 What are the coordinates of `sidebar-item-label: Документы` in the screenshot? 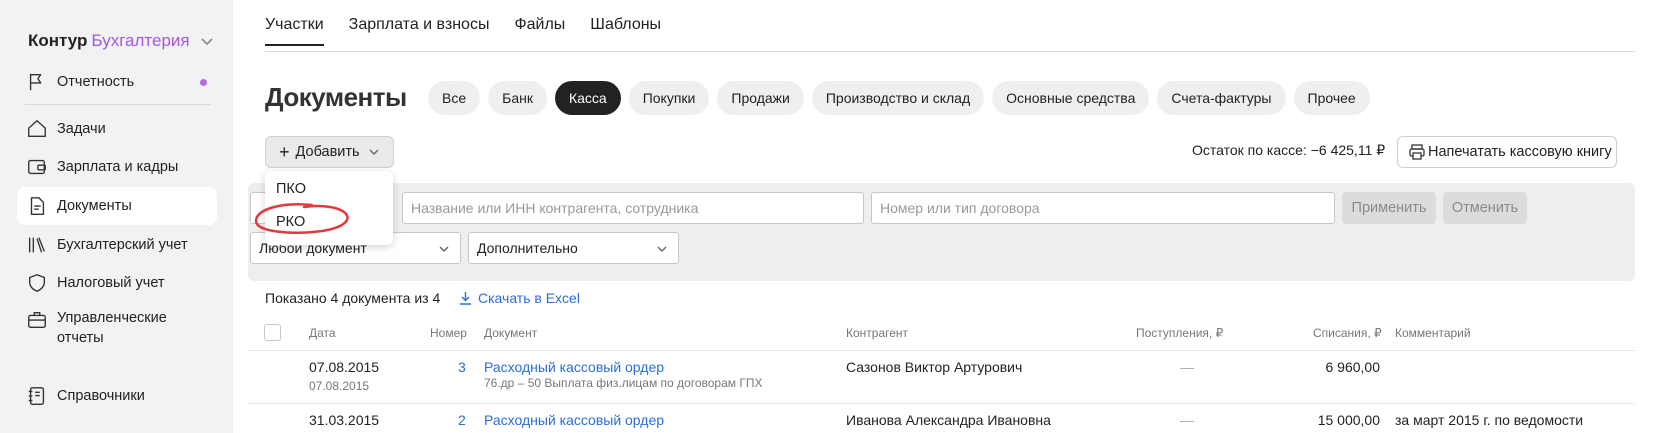 It's located at (94, 206).